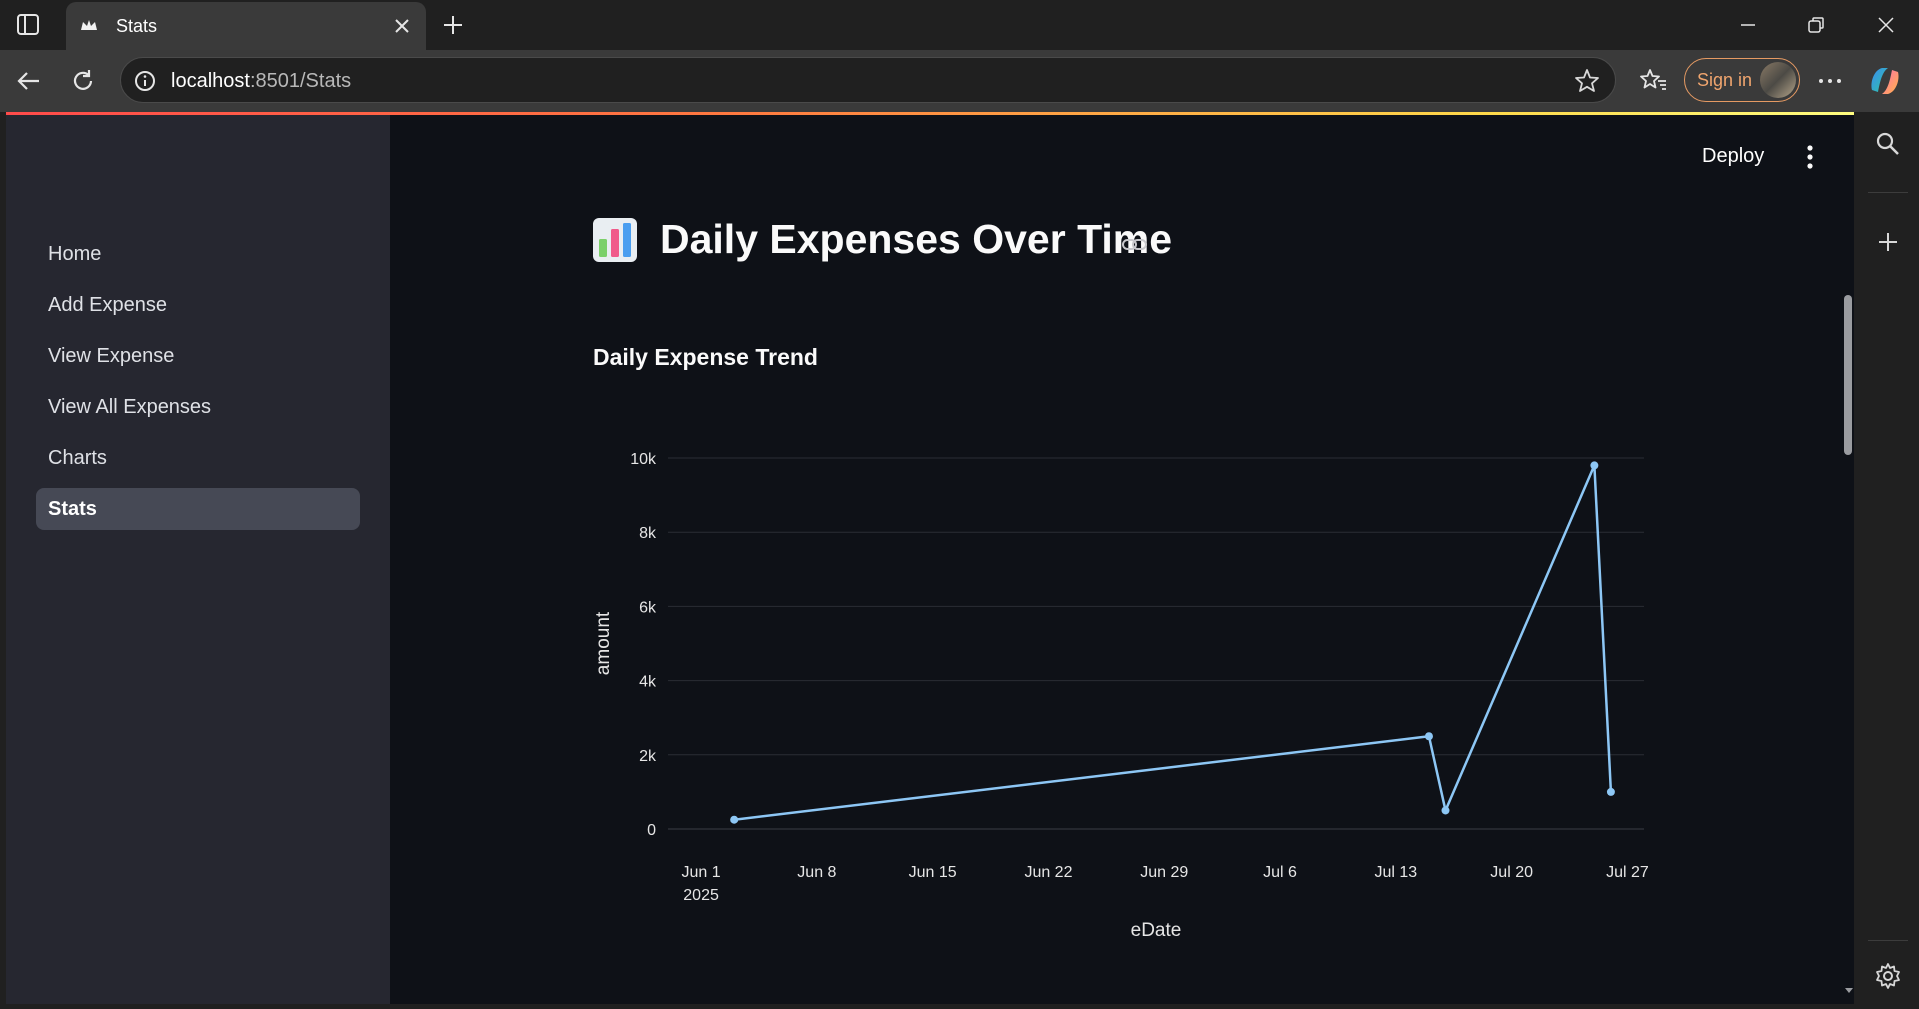 The image size is (1919, 1009). Describe the element at coordinates (1888, 144) in the screenshot. I see `search-icon` at that location.